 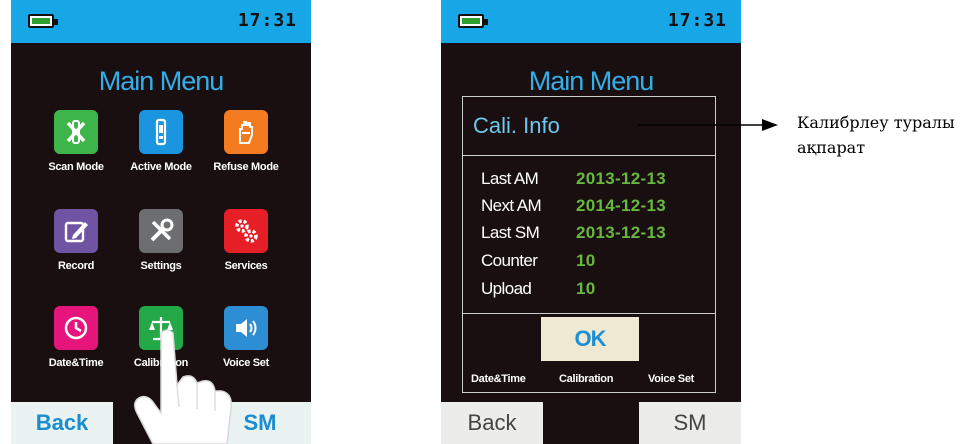 What do you see at coordinates (671, 379) in the screenshot?
I see `menu-item-label-voice-set: Voice Set` at bounding box center [671, 379].